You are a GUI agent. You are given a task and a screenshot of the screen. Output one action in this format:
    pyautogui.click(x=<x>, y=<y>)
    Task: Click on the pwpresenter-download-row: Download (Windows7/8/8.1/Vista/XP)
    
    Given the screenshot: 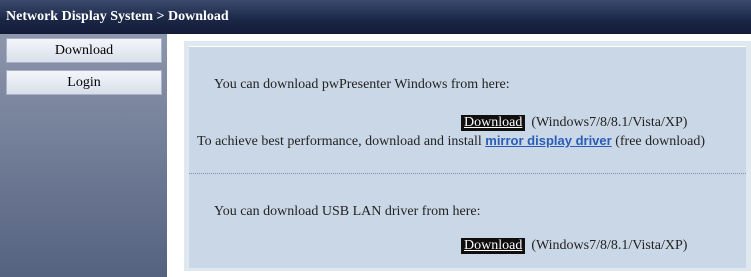 What is the action you would take?
    pyautogui.click(x=574, y=123)
    